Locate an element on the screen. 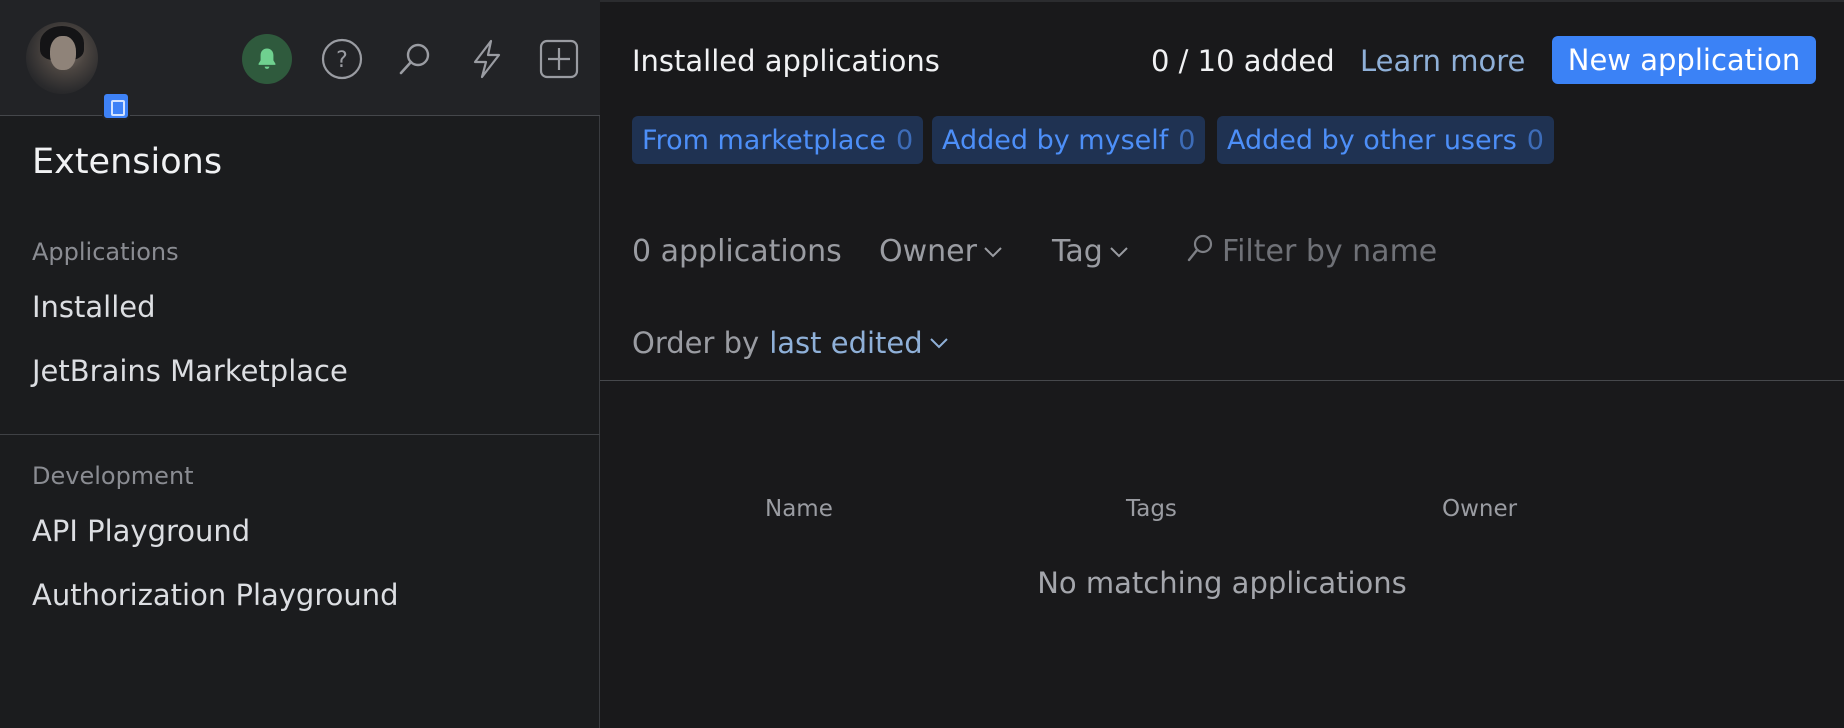 The height and width of the screenshot is (728, 1844). chip-added-by-other-users: Added by other users 0 is located at coordinates (1385, 140).